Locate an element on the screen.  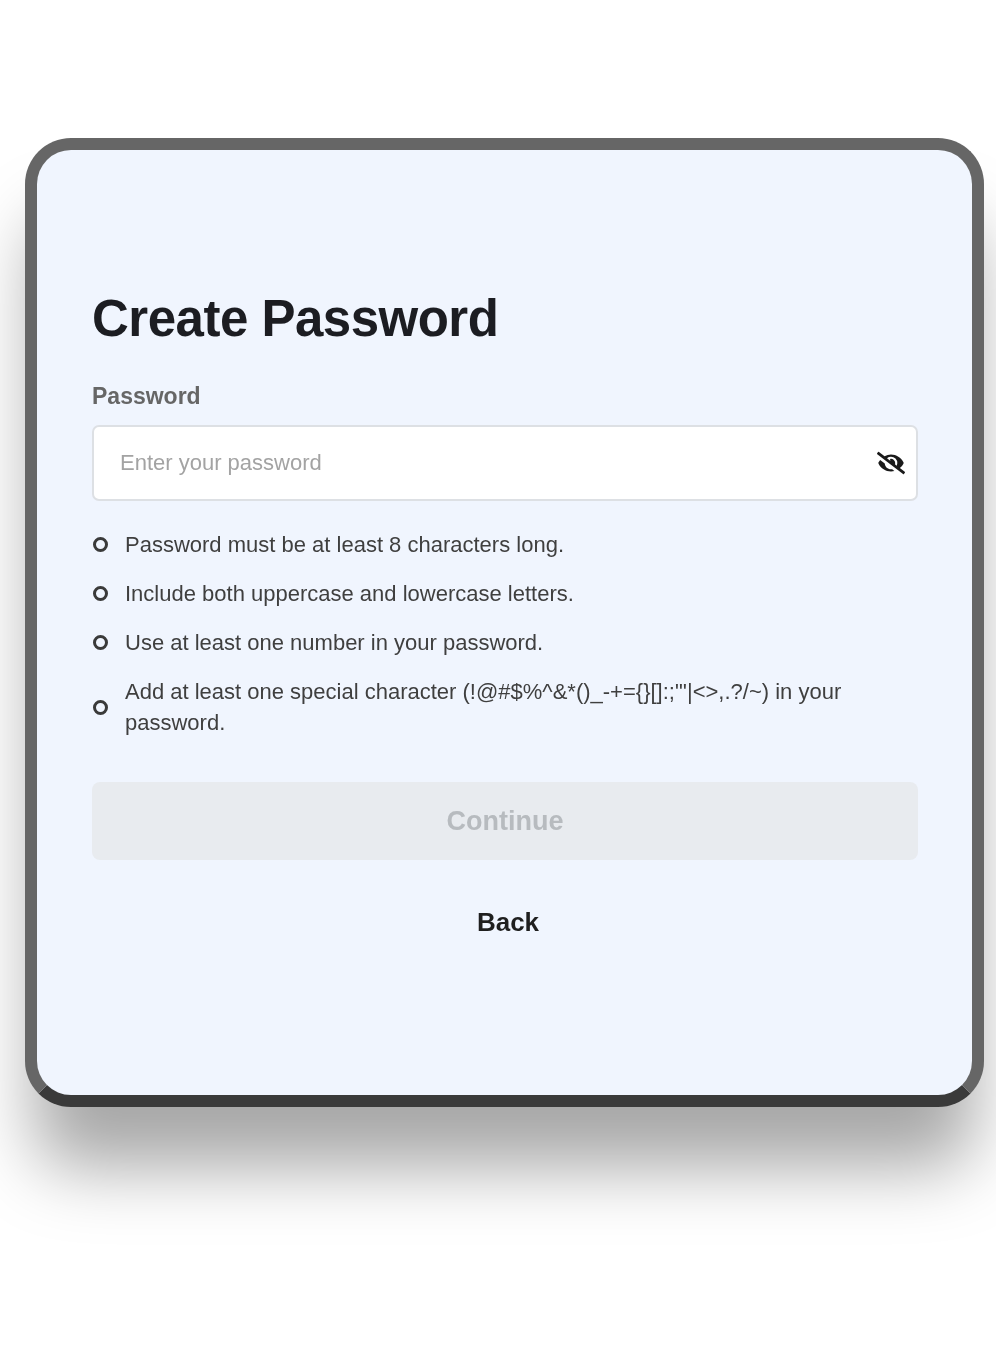
field-label: Password is located at coordinates (147, 396).